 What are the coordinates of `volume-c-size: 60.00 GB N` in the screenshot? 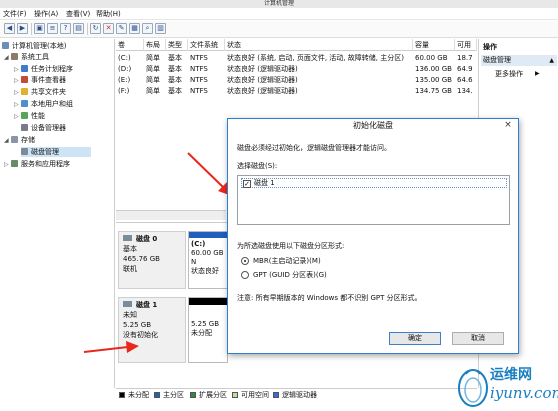 It's located at (207, 257).